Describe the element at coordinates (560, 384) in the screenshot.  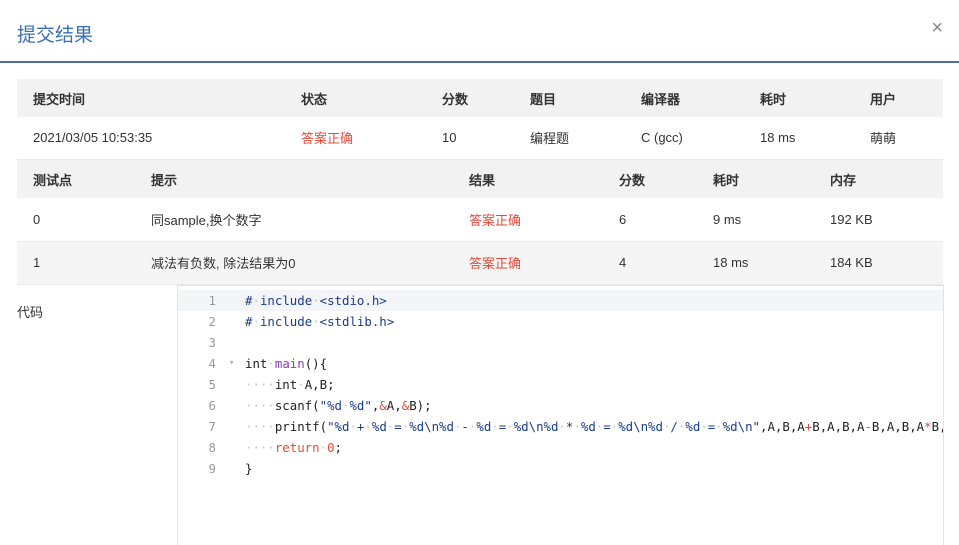
I see `code-line: 5 ····int·A,B;` at that location.